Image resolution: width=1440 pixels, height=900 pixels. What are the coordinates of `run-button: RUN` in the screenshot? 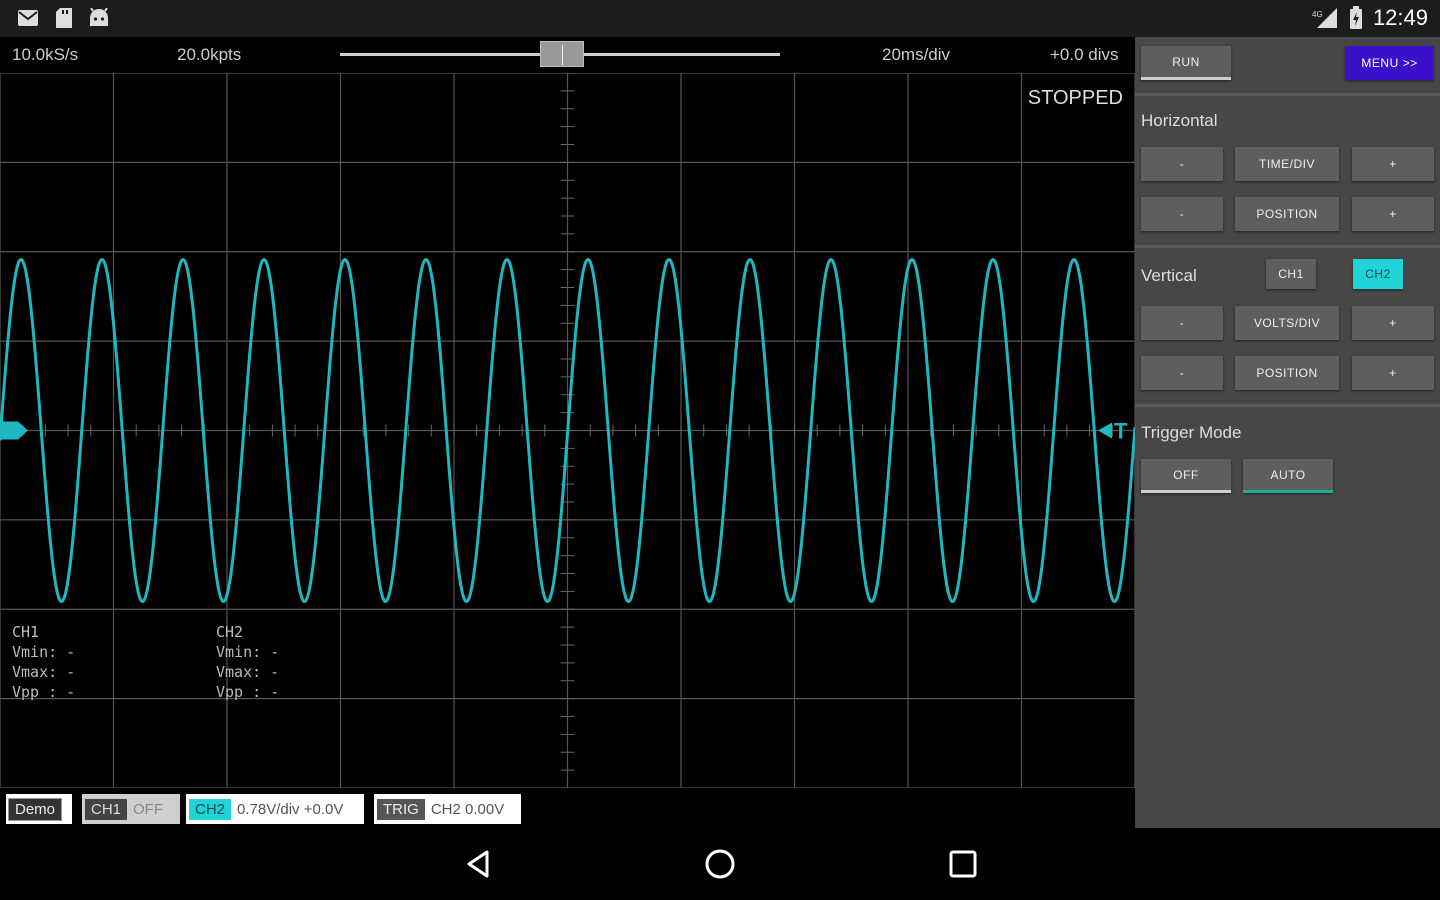 It's located at (1186, 63).